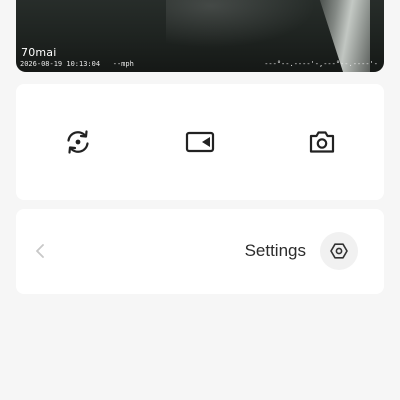  I want to click on back-button, so click(40, 251).